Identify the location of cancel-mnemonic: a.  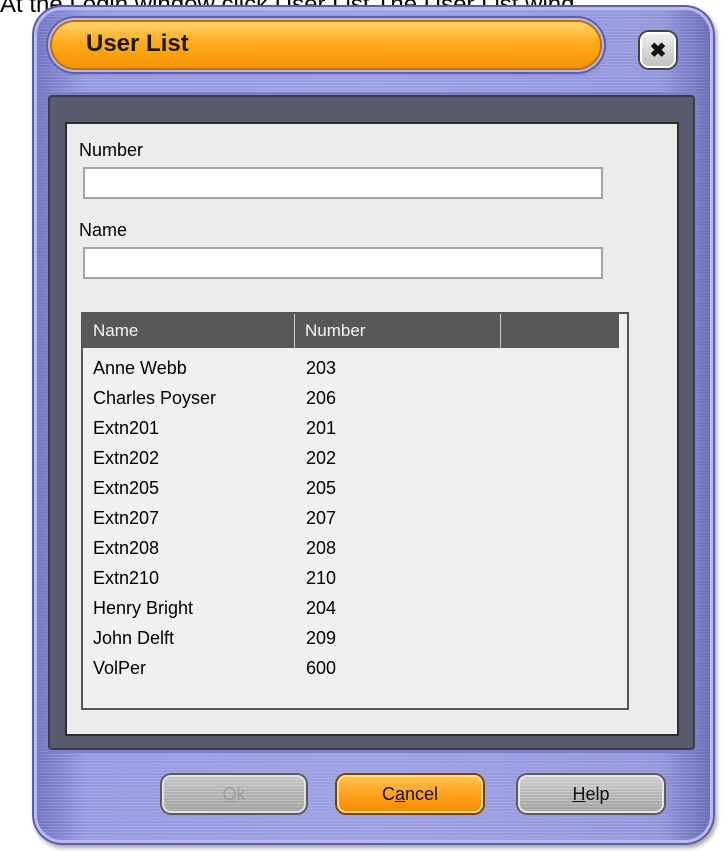
(399, 793).